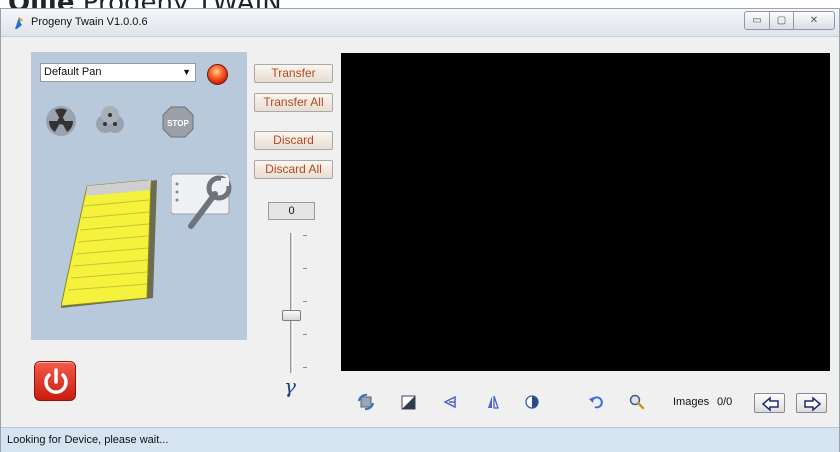 Image resolution: width=840 pixels, height=452 pixels. Describe the element at coordinates (293, 73) in the screenshot. I see `transfer-button: Transfer` at that location.